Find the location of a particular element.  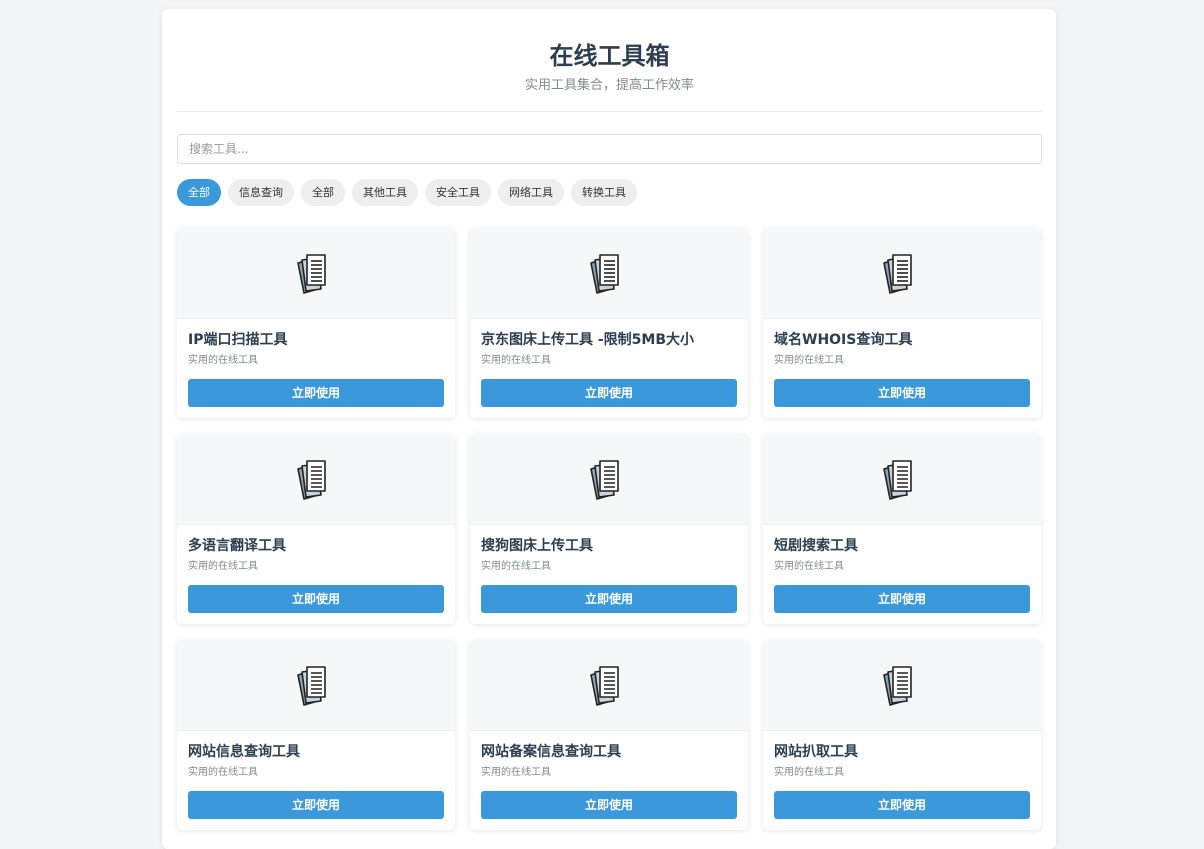

category-filters: 全部 信息查询 全部 其他工具 安全工具 网络工具 转换工具 is located at coordinates (609, 192).